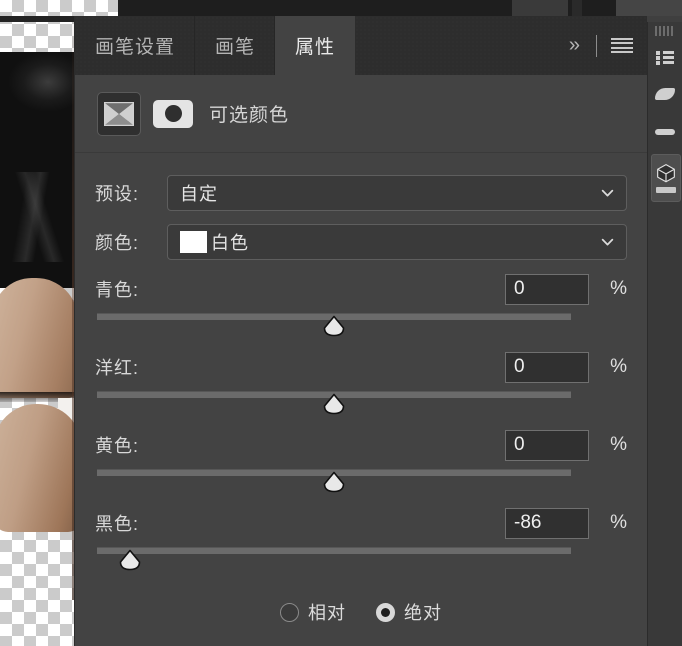 This screenshot has height=646, width=682. I want to click on tab-brush-settings: 画笔设置, so click(135, 45).